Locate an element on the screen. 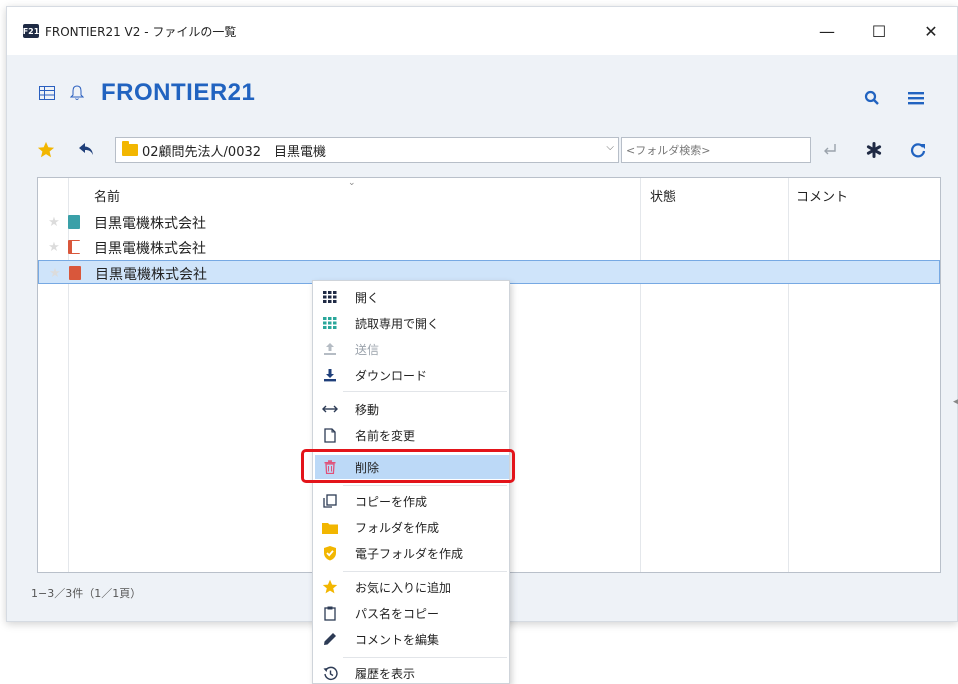 This screenshot has height=684, width=958. menu-item-edit-comment: コメントを編集 is located at coordinates (412, 639).